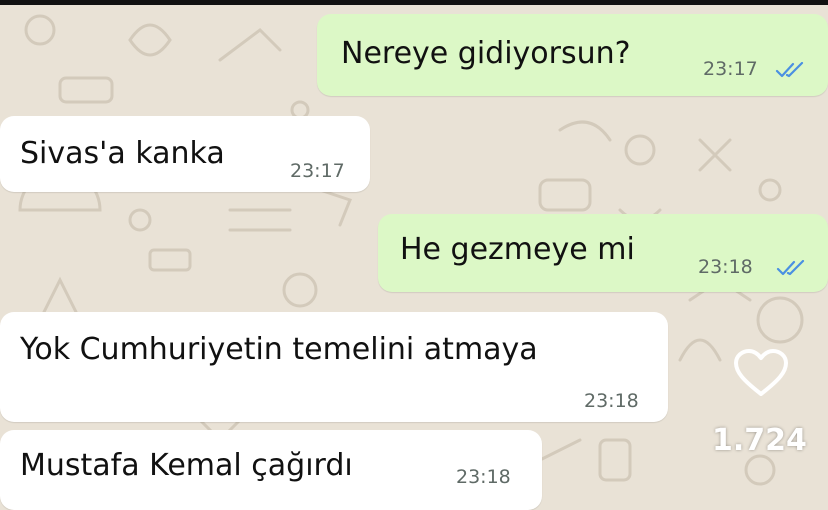  I want to click on status-bar-edge, so click(414, 2).